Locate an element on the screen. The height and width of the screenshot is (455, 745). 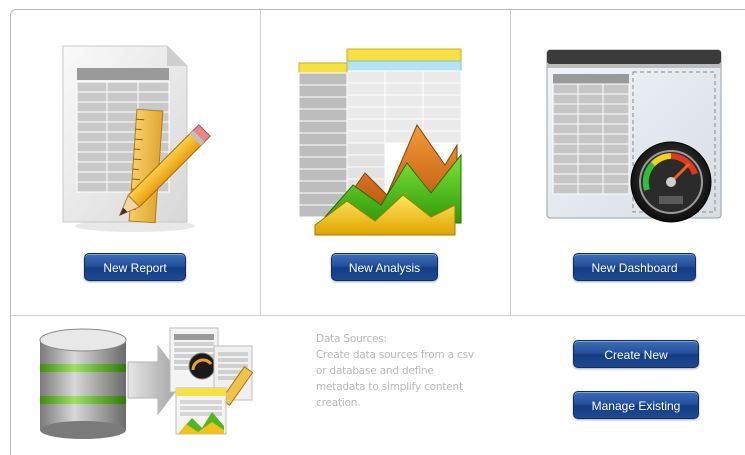
dashboard-icon is located at coordinates (633, 141).